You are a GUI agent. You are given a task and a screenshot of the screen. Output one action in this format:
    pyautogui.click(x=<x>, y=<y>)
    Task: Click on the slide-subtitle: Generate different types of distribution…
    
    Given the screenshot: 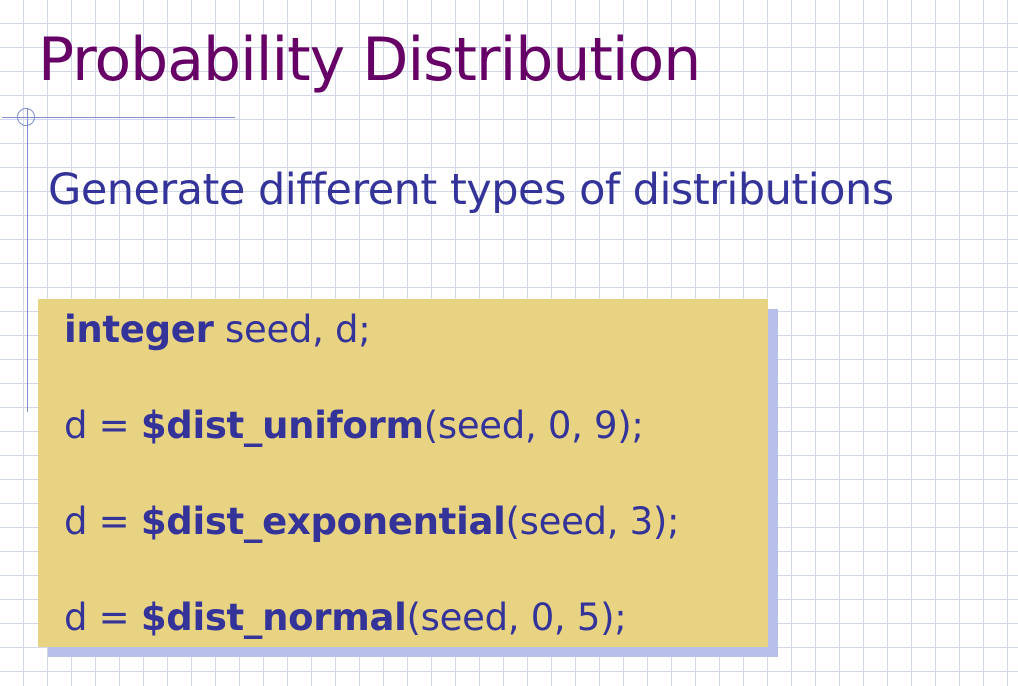 What is the action you would take?
    pyautogui.click(x=471, y=190)
    